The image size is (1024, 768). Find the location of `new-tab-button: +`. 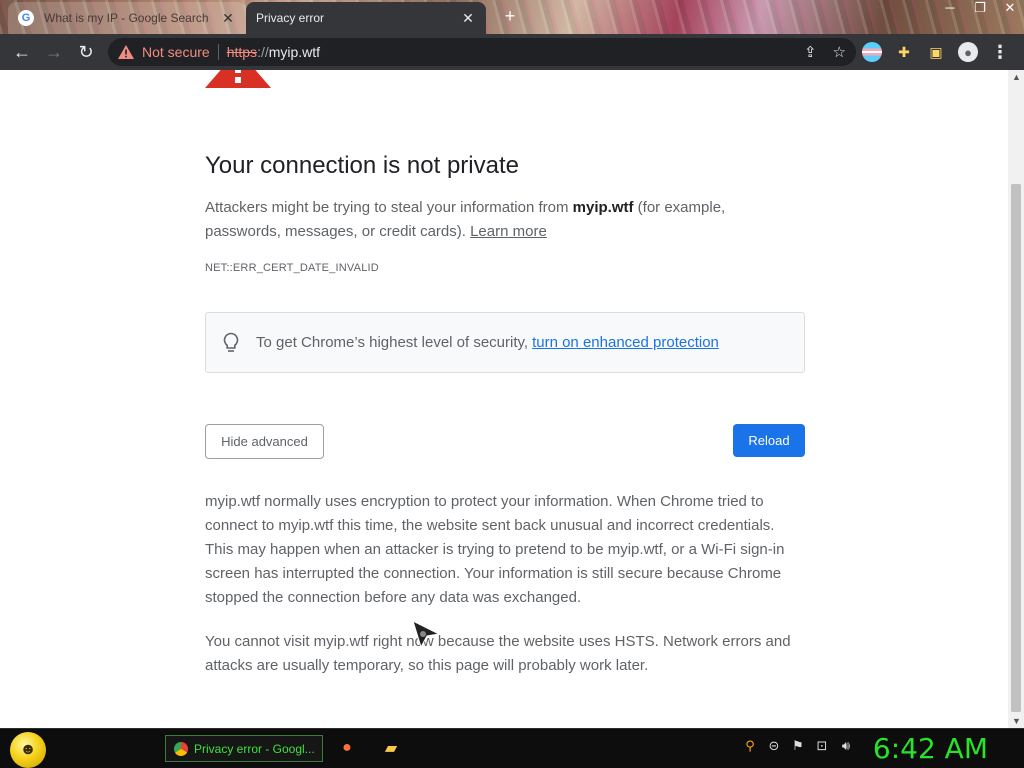

new-tab-button: + is located at coordinates (510, 16).